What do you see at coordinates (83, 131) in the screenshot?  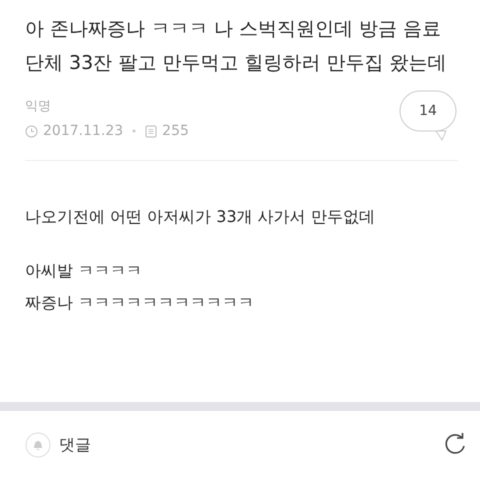 I see `post-date: 2017.11.23` at bounding box center [83, 131].